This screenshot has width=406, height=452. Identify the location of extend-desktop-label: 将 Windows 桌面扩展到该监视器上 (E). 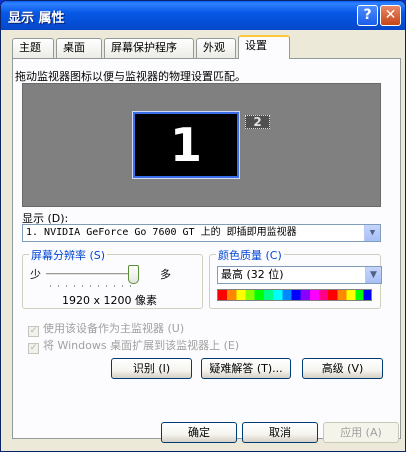
(141, 345).